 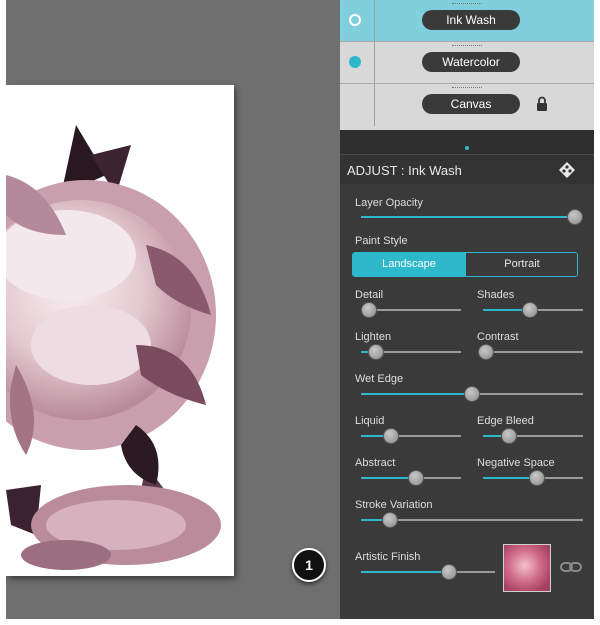 I want to click on artistic-finish-slider, so click(x=428, y=572).